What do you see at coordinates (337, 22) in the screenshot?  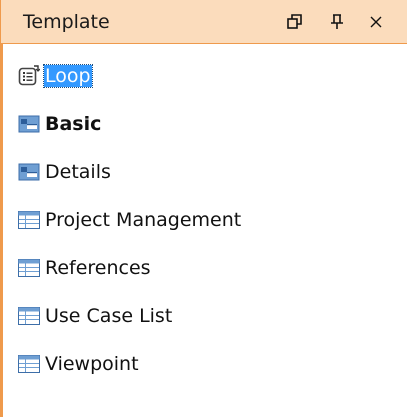 I see `pin-icon` at bounding box center [337, 22].